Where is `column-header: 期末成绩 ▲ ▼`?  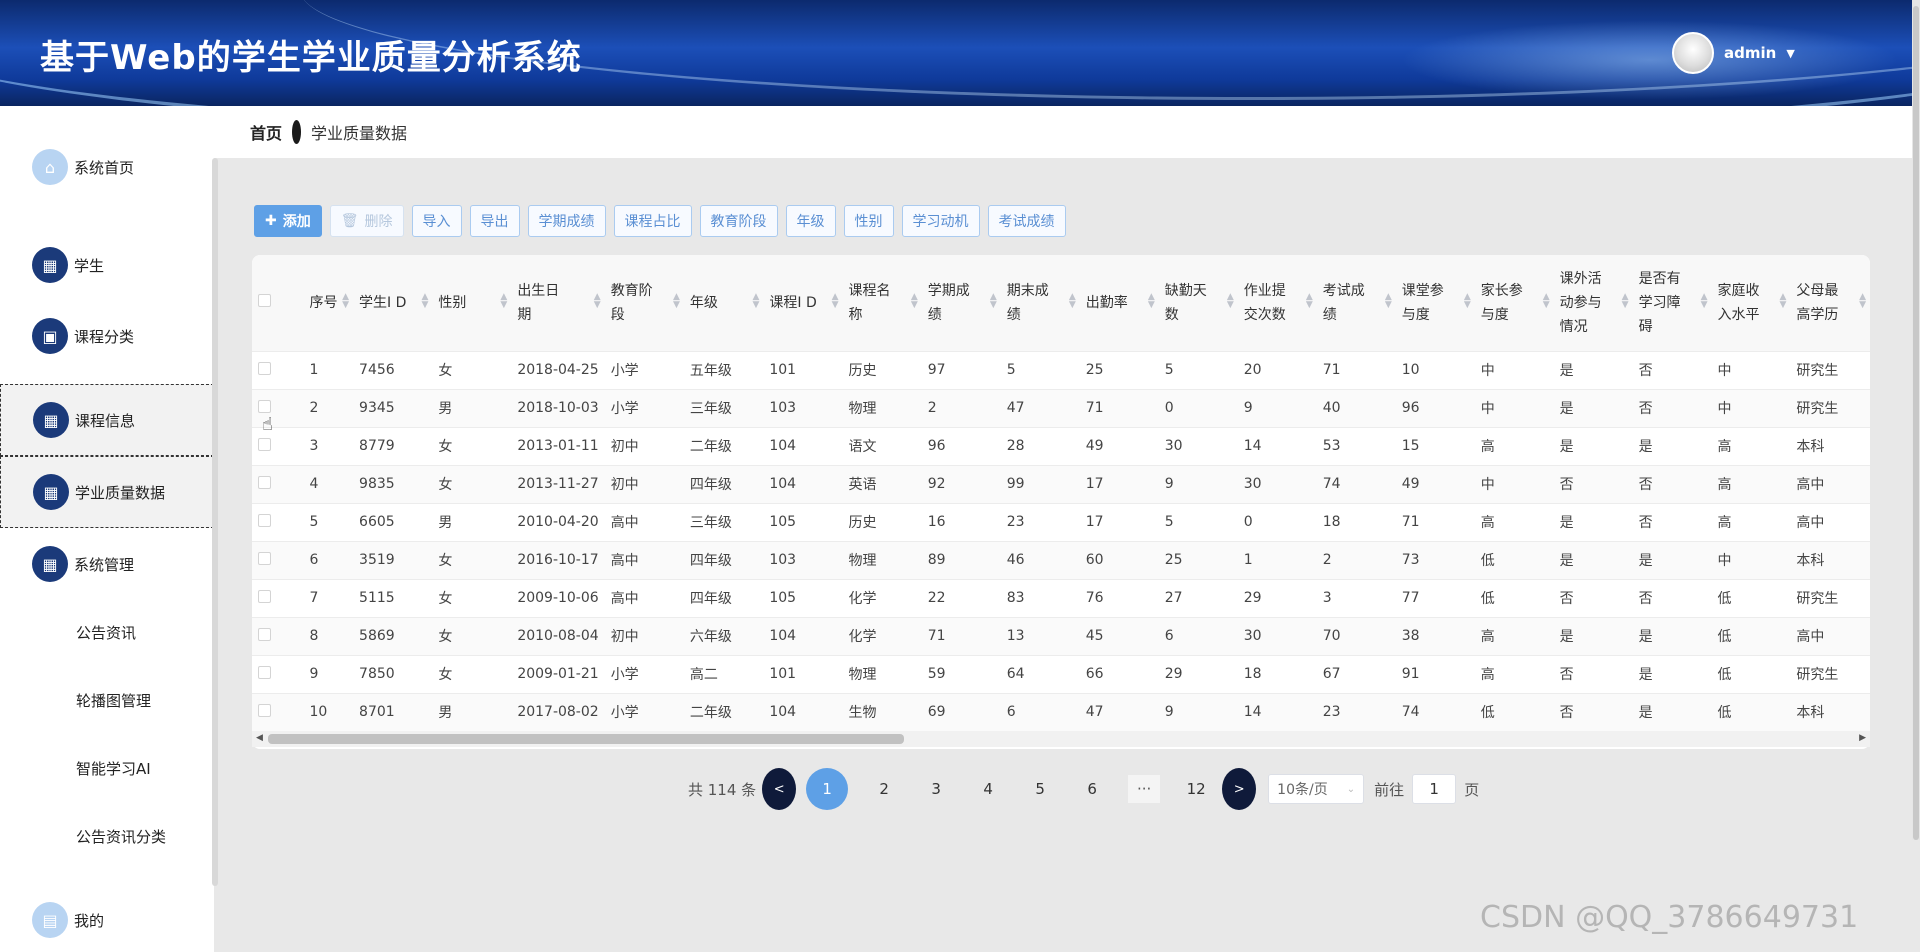
column-header: 期末成绩 ▲ ▼ is located at coordinates (1040, 303).